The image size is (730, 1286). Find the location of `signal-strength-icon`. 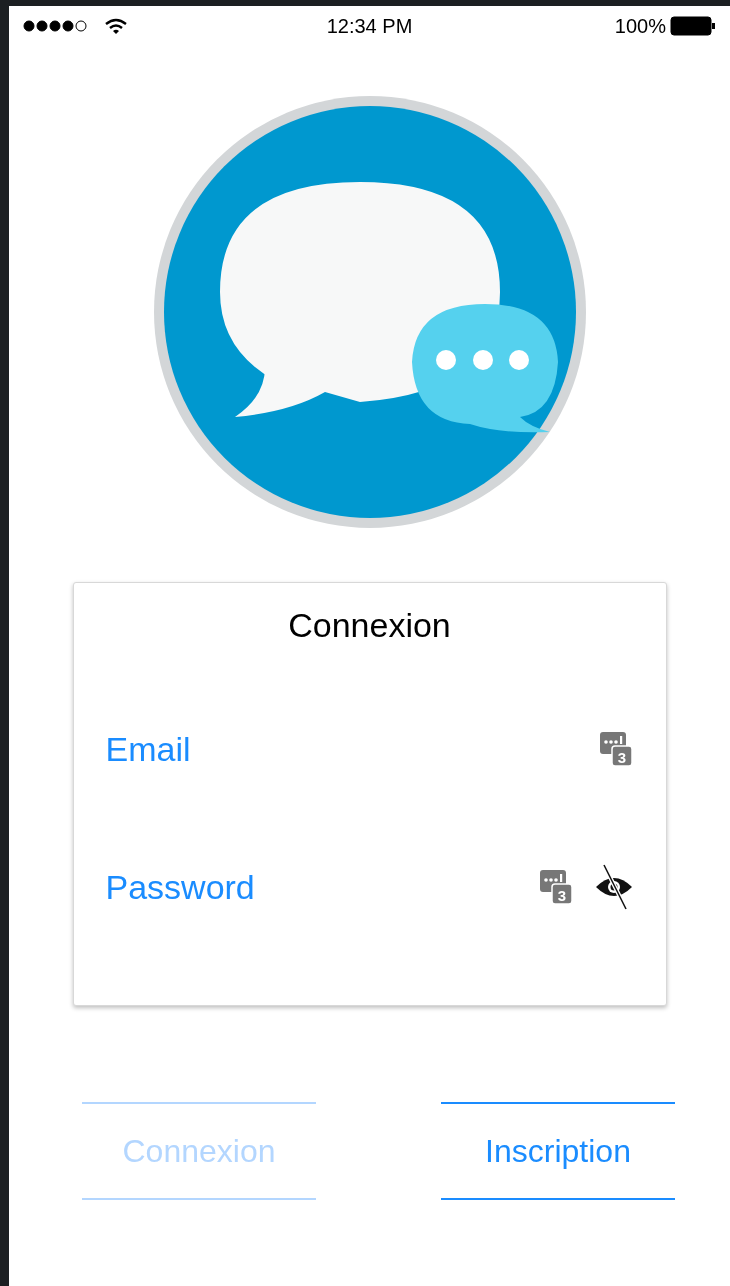

signal-strength-icon is located at coordinates (56, 26).